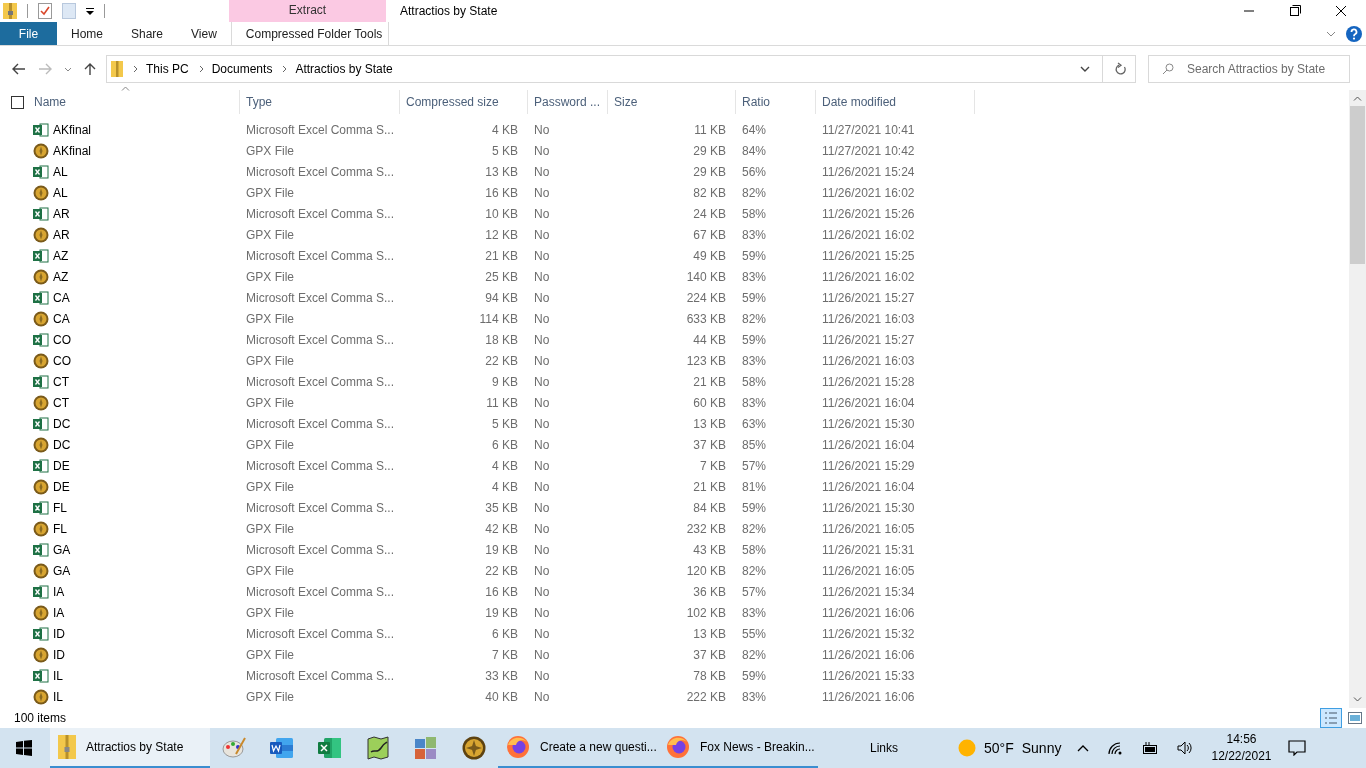  I want to click on column-header: Size, so click(672, 102).